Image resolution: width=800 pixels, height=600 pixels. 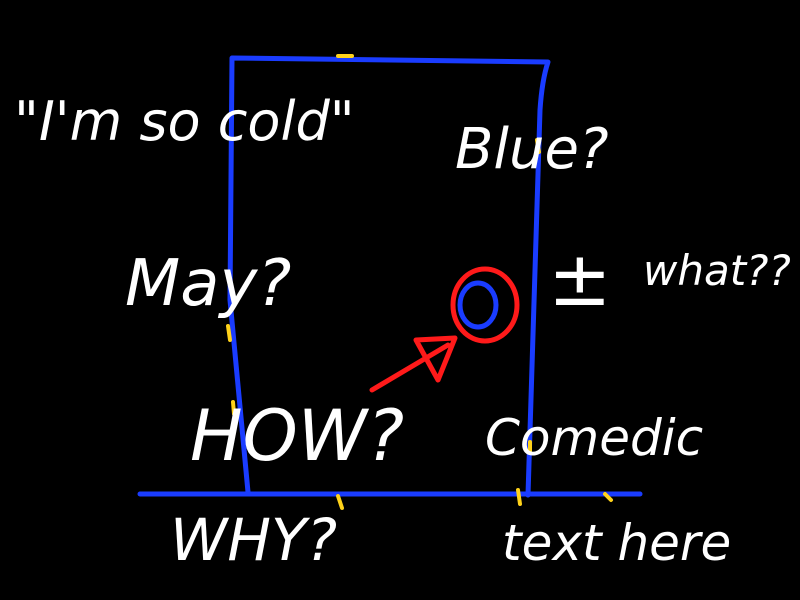 What do you see at coordinates (478, 305) in the screenshot?
I see `target-inner-ring` at bounding box center [478, 305].